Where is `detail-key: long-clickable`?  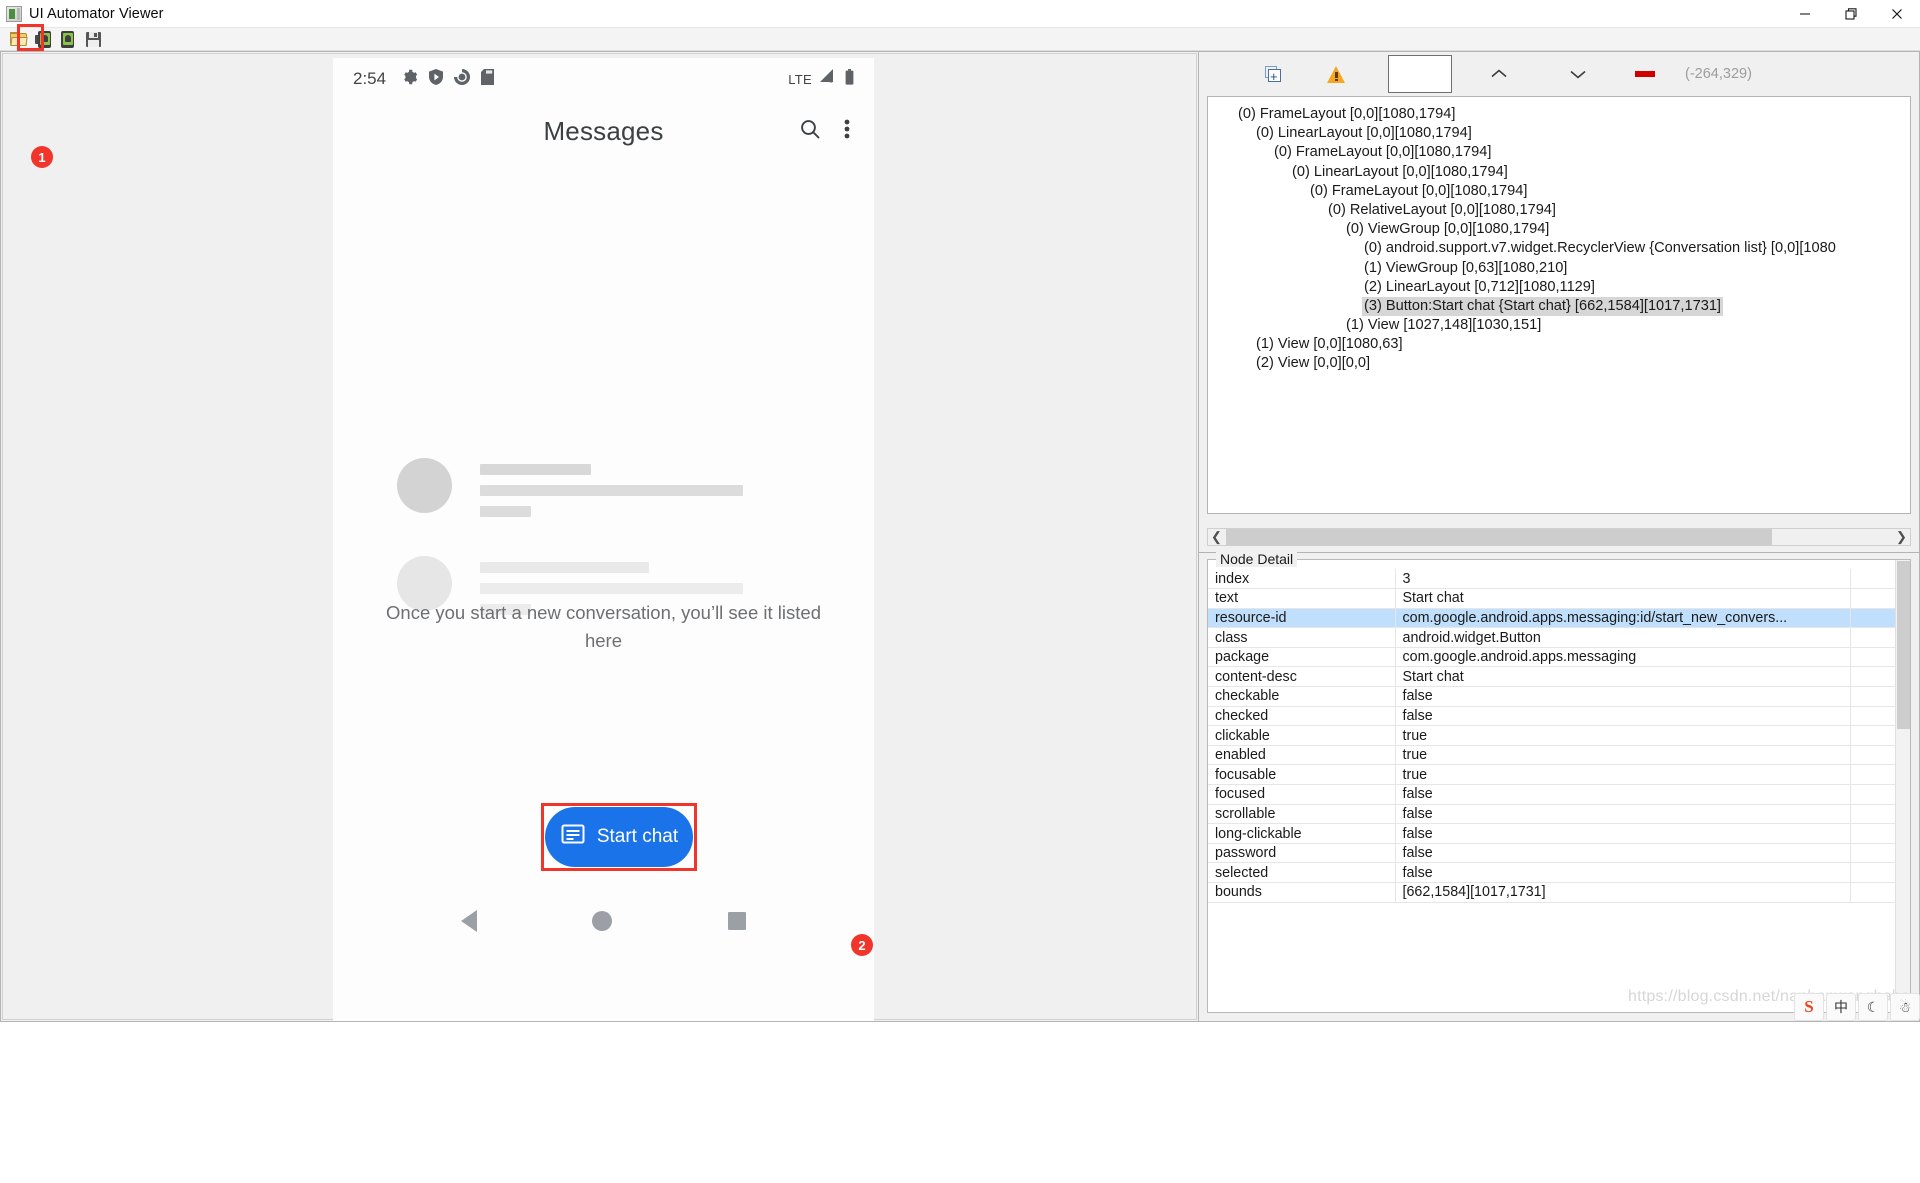
detail-key: long-clickable is located at coordinates (1302, 833).